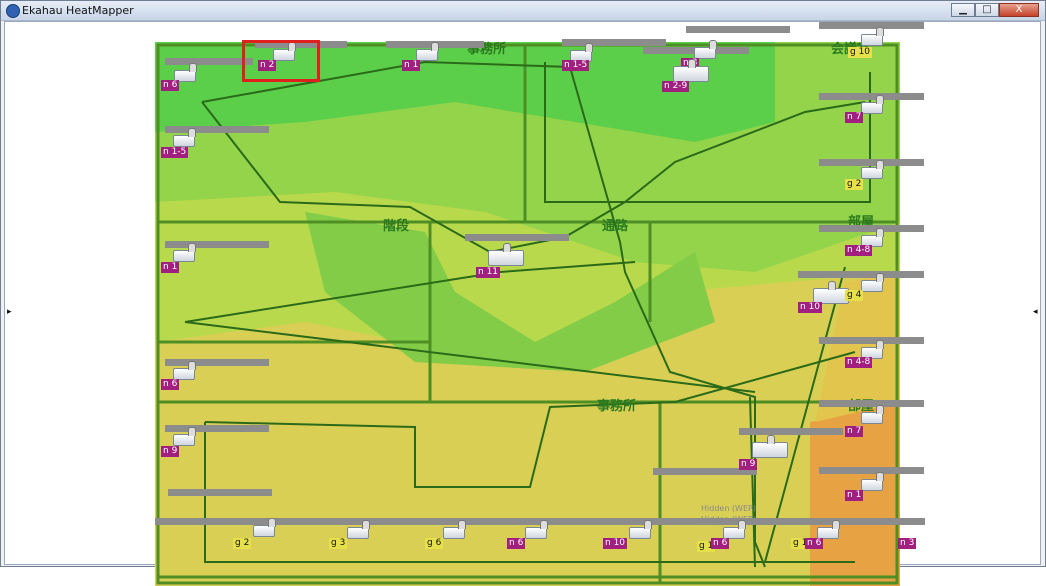  Describe the element at coordinates (396, 226) in the screenshot. I see `room-label-stairs: 階段` at that location.